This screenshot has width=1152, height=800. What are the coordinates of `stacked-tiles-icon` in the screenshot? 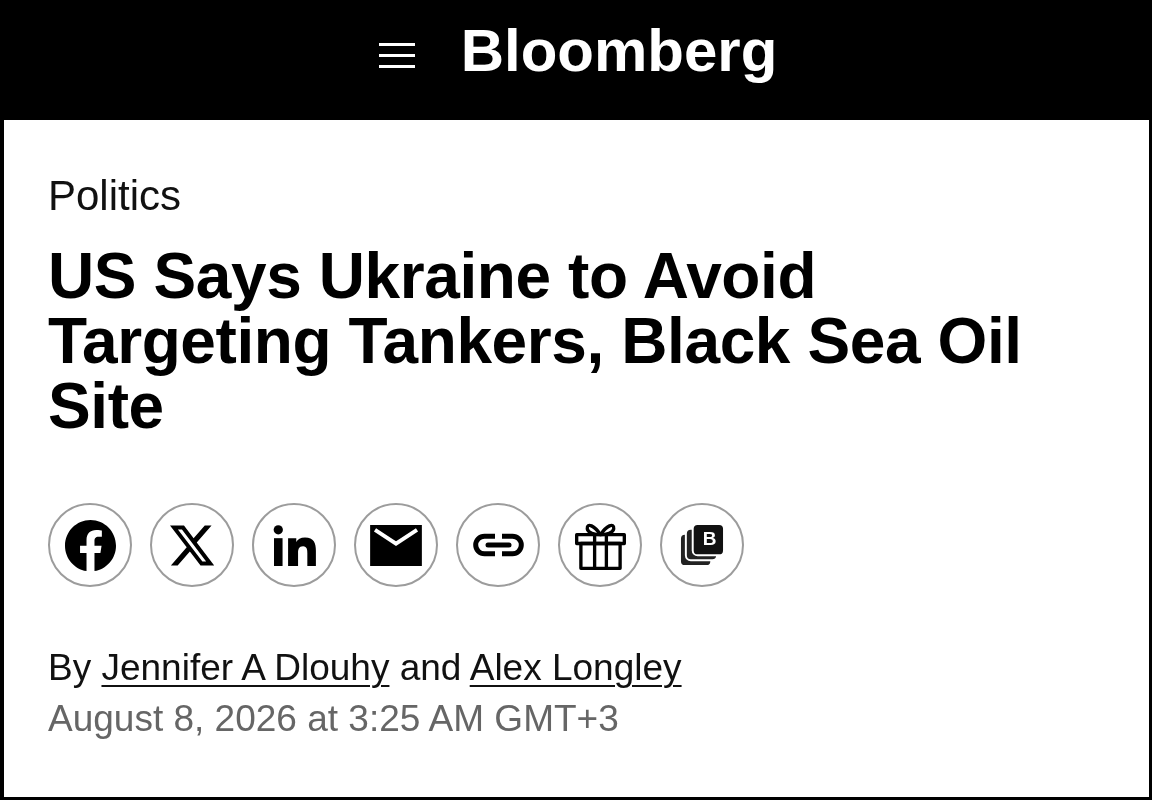 It's located at (702, 545).